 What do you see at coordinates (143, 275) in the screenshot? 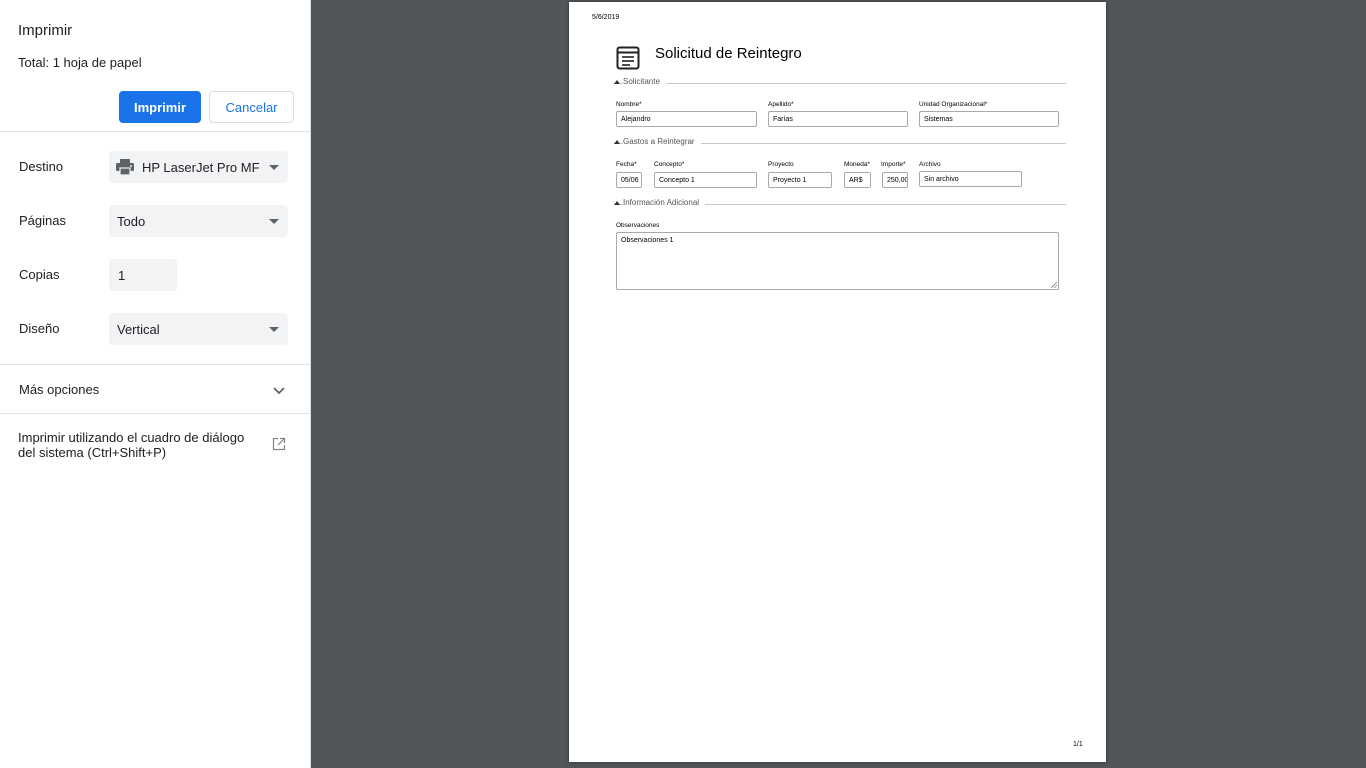
I see `copies-input: 1` at bounding box center [143, 275].